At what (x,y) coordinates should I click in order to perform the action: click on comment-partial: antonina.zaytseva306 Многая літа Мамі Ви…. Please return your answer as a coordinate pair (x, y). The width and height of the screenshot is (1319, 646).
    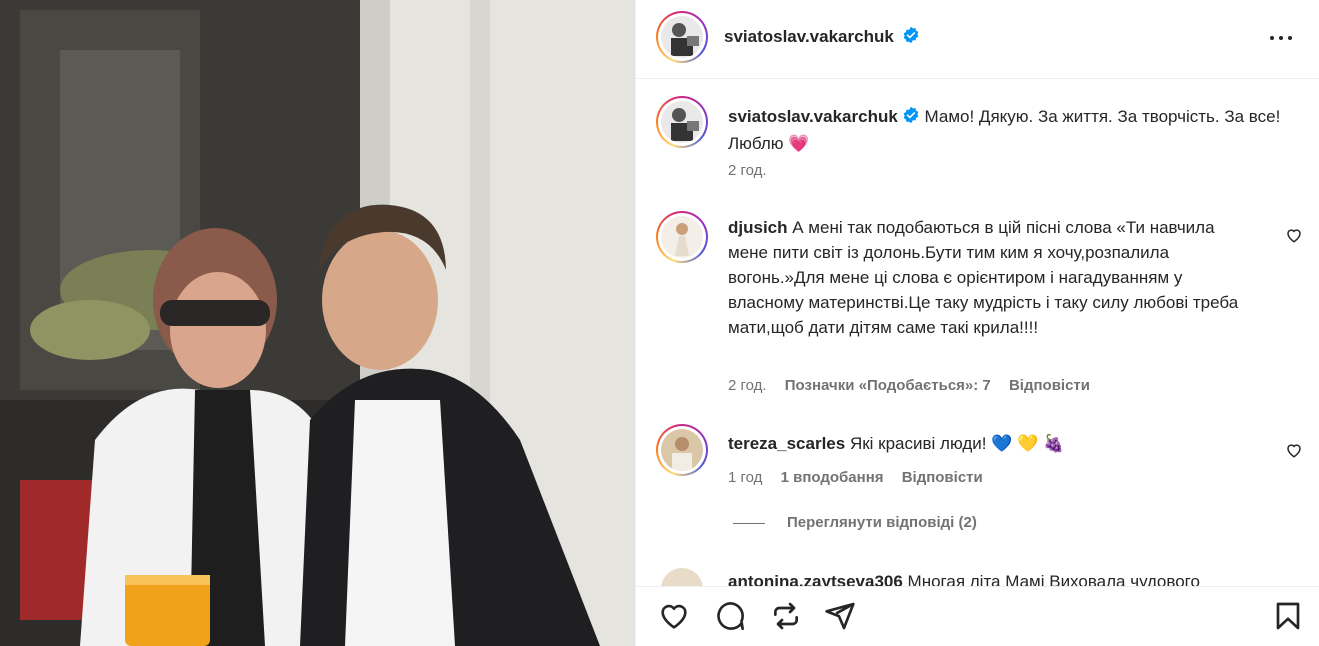
    Looking at the image, I should click on (977, 573).